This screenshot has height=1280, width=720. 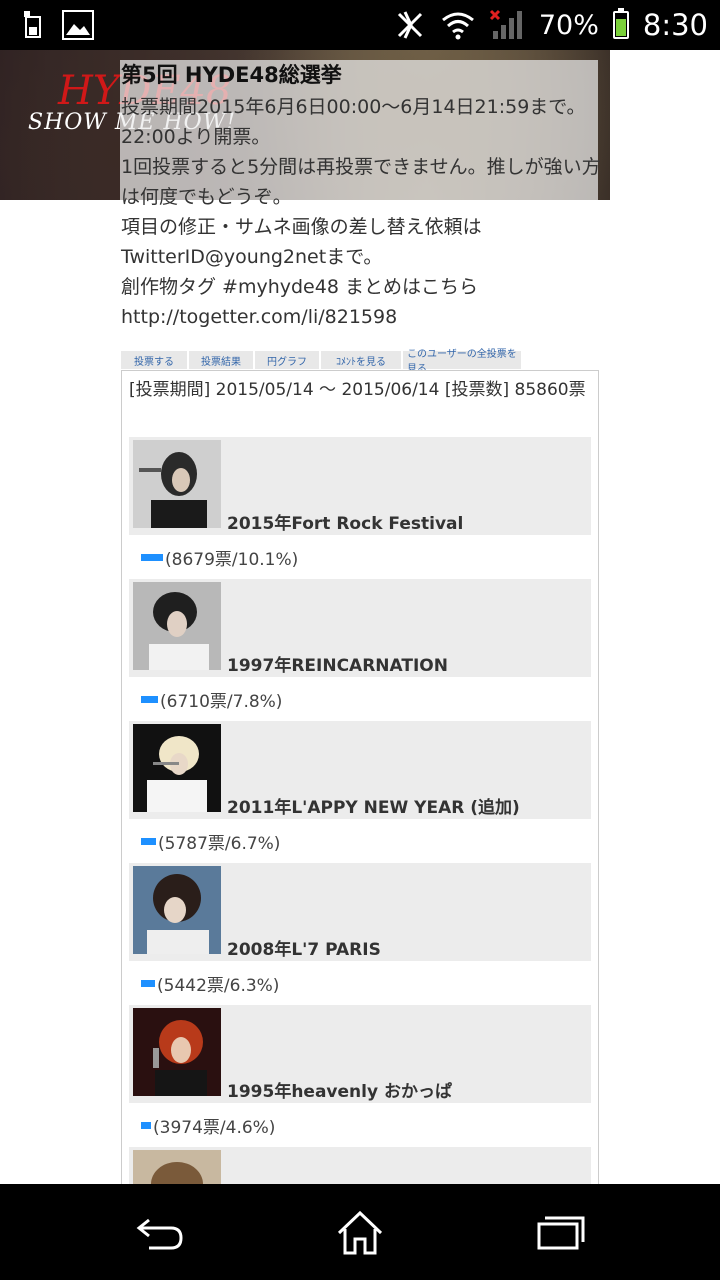 What do you see at coordinates (32, 24) in the screenshot?
I see `sim-card-icon` at bounding box center [32, 24].